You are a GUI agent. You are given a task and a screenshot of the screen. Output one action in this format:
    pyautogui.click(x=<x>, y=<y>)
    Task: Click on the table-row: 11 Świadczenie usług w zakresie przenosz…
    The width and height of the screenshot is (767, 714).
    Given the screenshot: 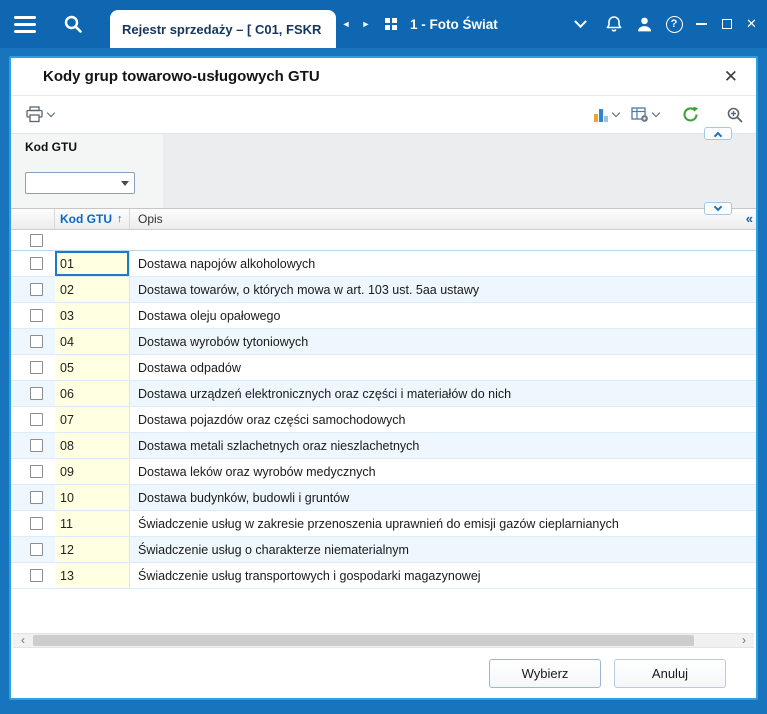 What is the action you would take?
    pyautogui.click(x=383, y=524)
    